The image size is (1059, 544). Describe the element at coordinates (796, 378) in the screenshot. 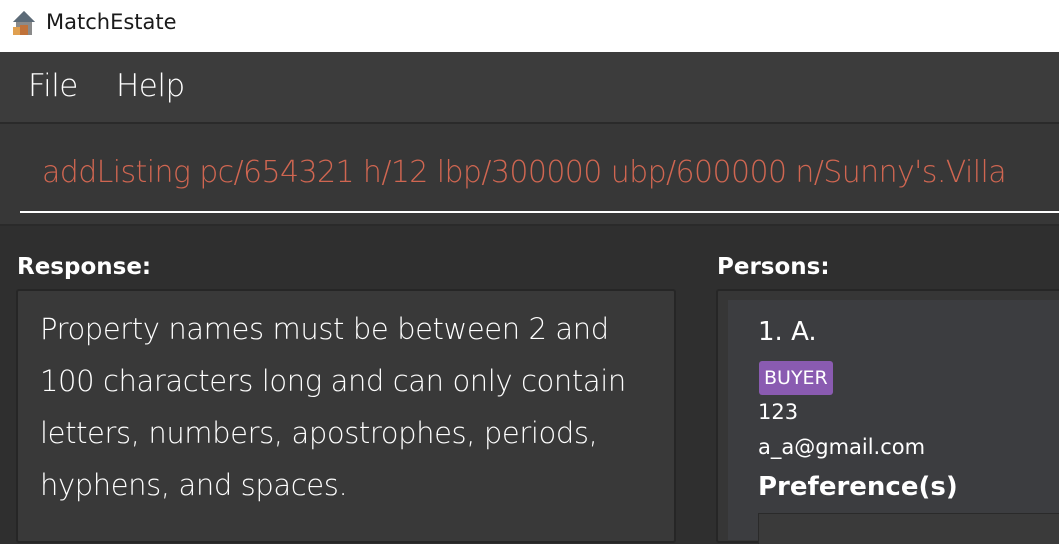

I see `role-tag: BUYER` at that location.